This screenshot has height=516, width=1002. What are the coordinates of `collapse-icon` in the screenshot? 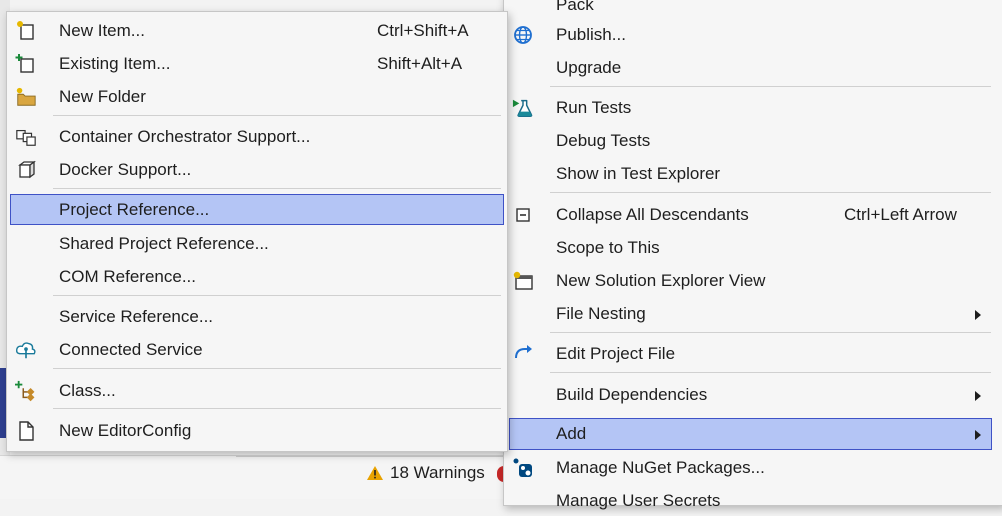 It's located at (523, 215).